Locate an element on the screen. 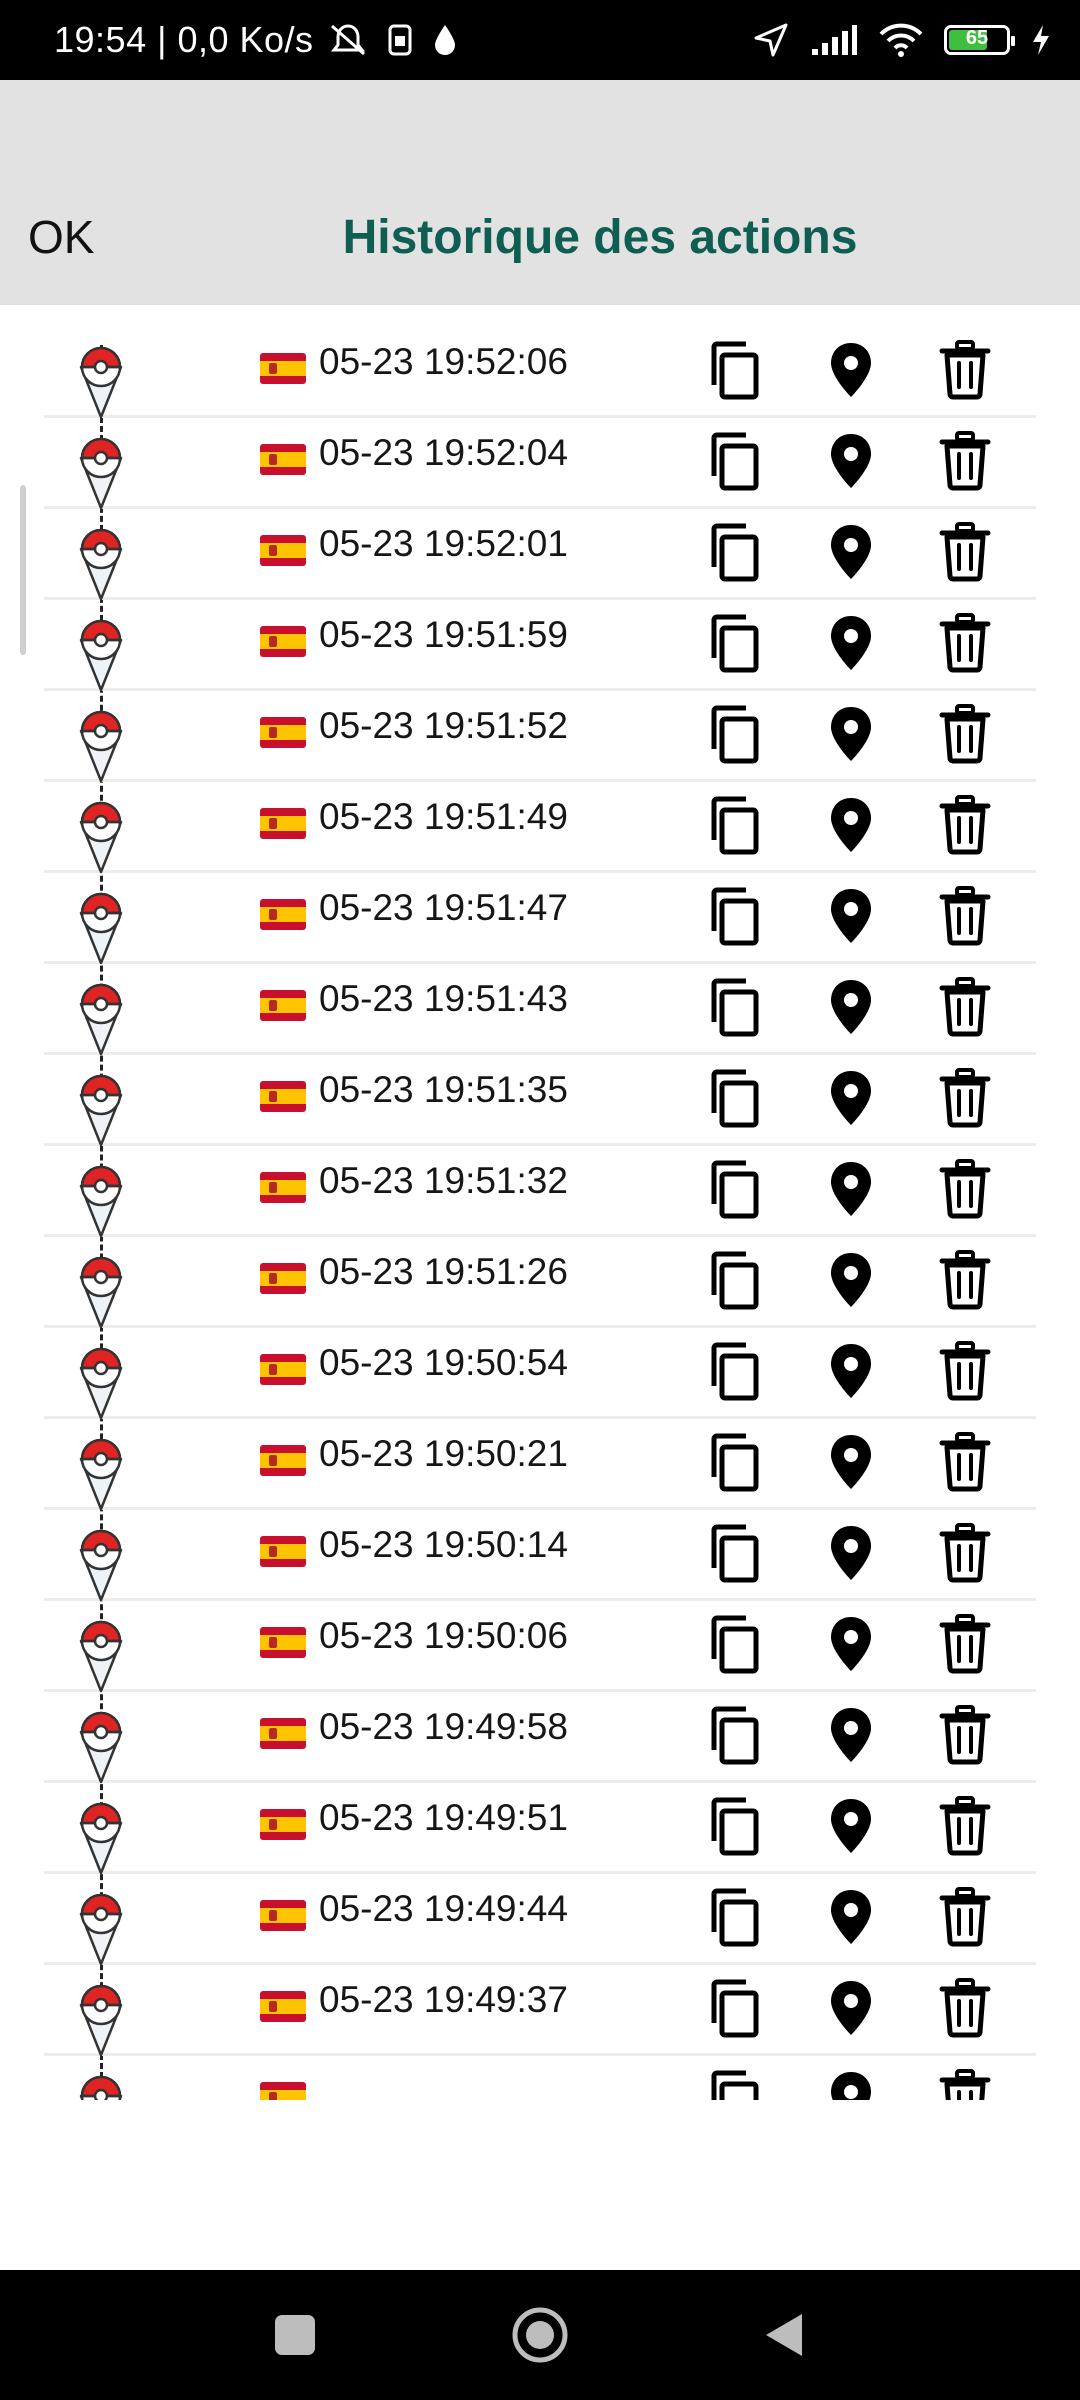 The image size is (1080, 2400). row-timestamp: 05-23 19:51:59 is located at coordinates (443, 634).